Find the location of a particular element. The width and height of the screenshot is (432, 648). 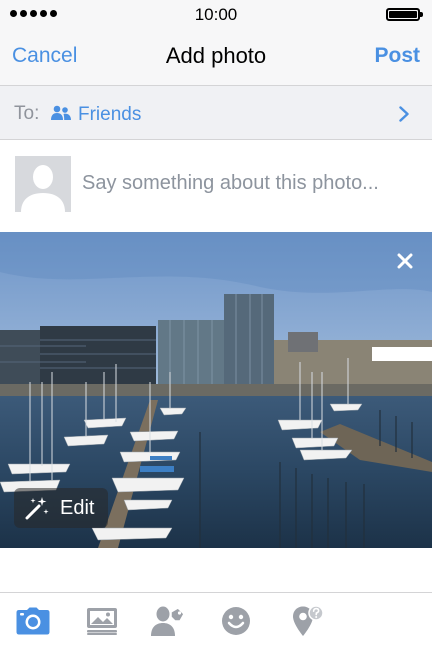

edit-photo-button: Edit is located at coordinates (61, 508).